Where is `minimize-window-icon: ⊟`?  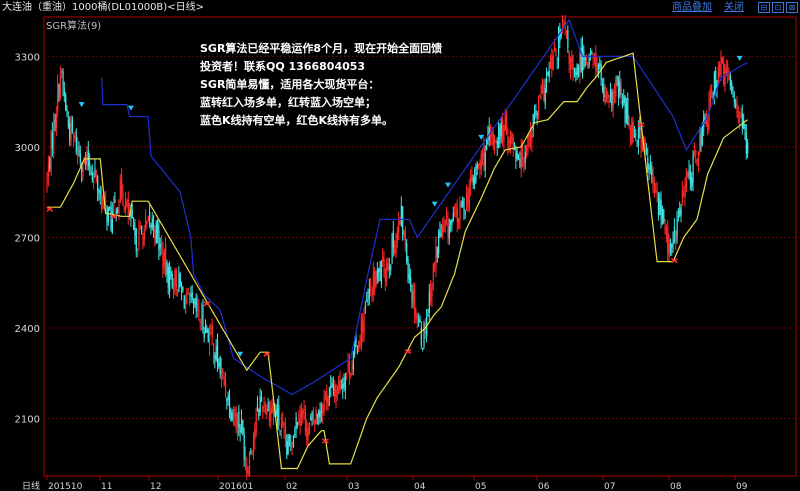
minimize-window-icon: ⊟ is located at coordinates (764, 7).